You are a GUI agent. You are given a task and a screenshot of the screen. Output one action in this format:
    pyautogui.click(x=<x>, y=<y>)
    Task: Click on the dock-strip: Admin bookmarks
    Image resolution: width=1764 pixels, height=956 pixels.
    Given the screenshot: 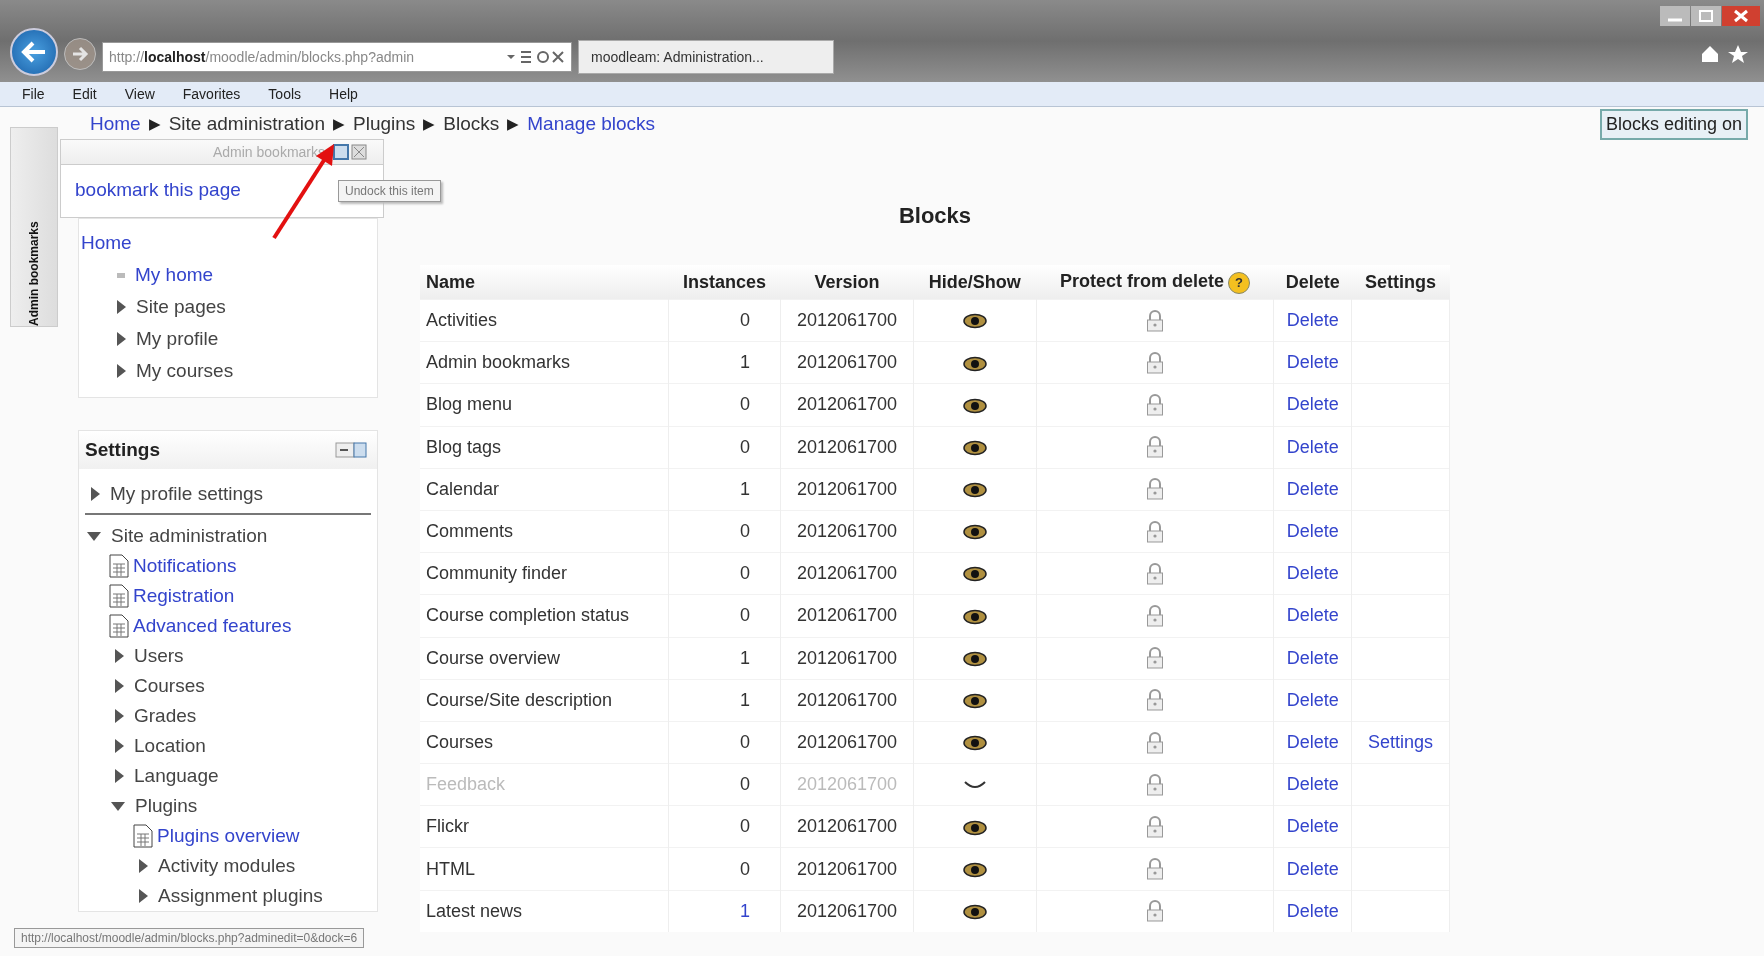 What is the action you would take?
    pyautogui.click(x=34, y=227)
    